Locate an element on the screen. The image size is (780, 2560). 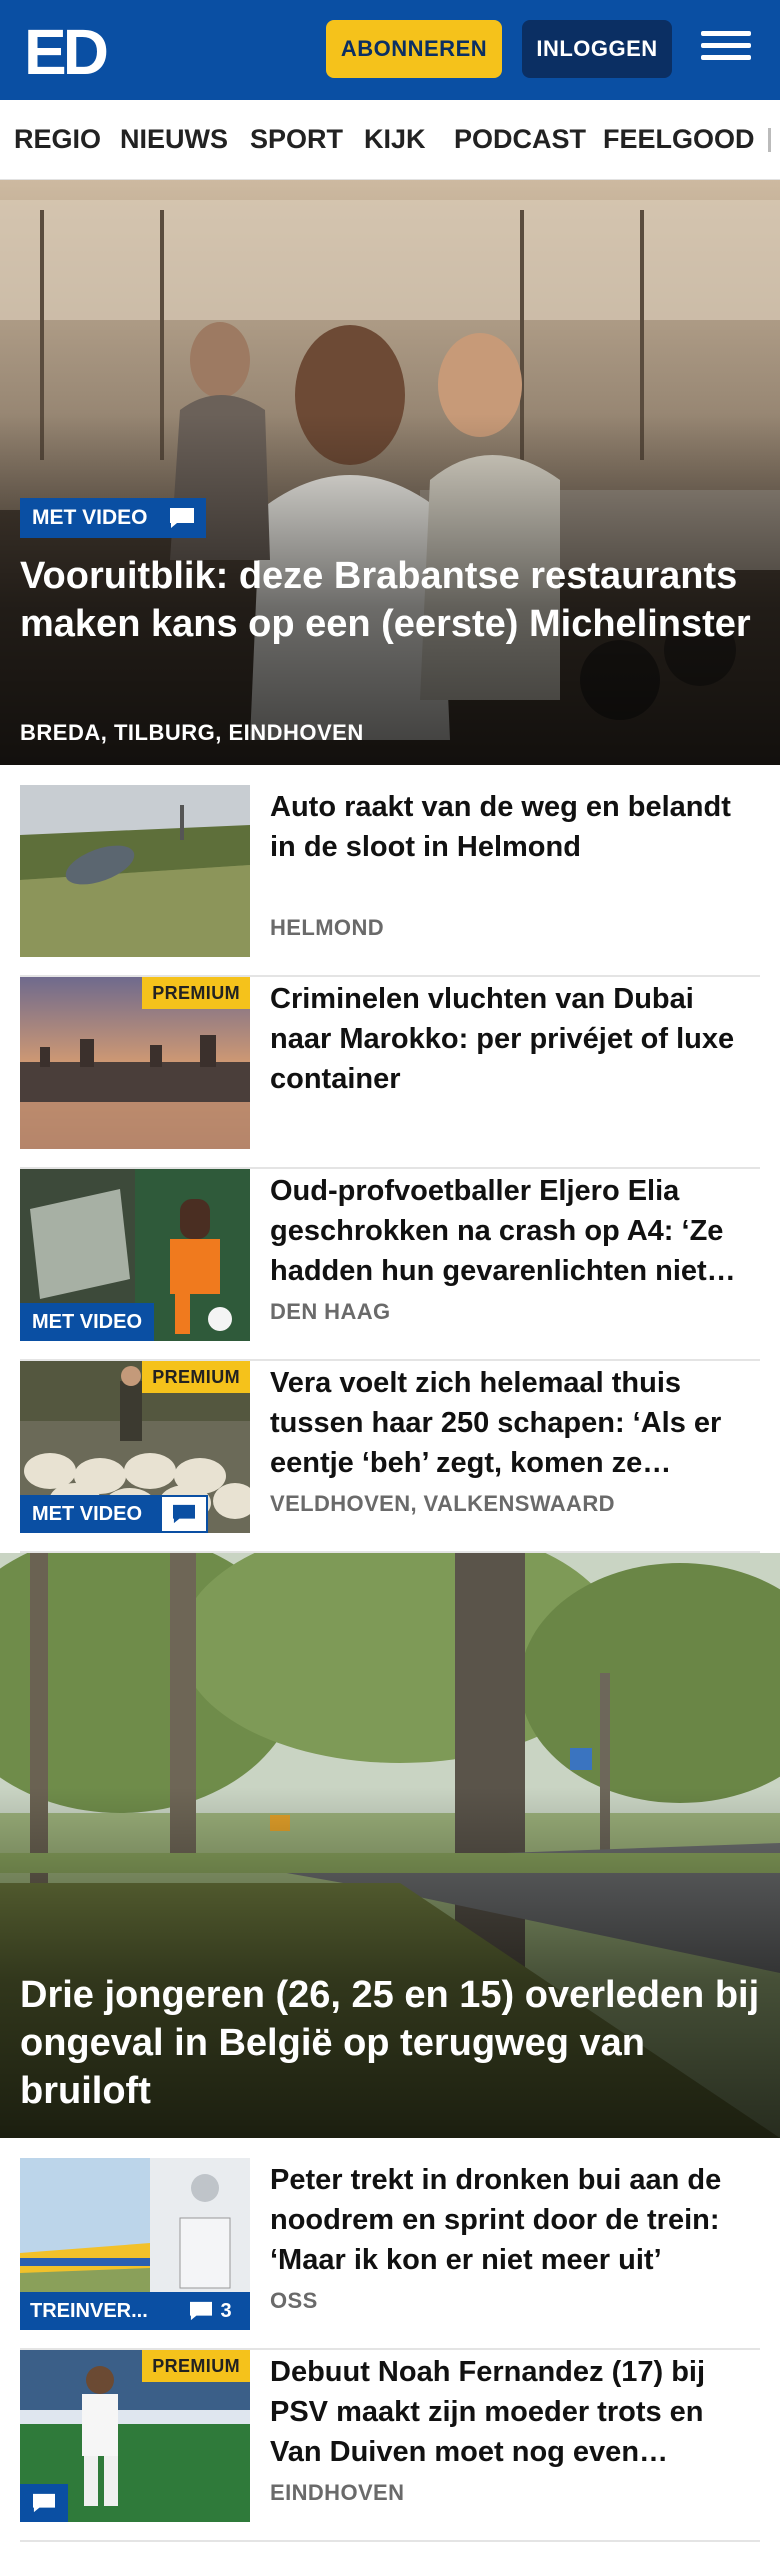
hamburger-menu-icon is located at coordinates (726, 48).